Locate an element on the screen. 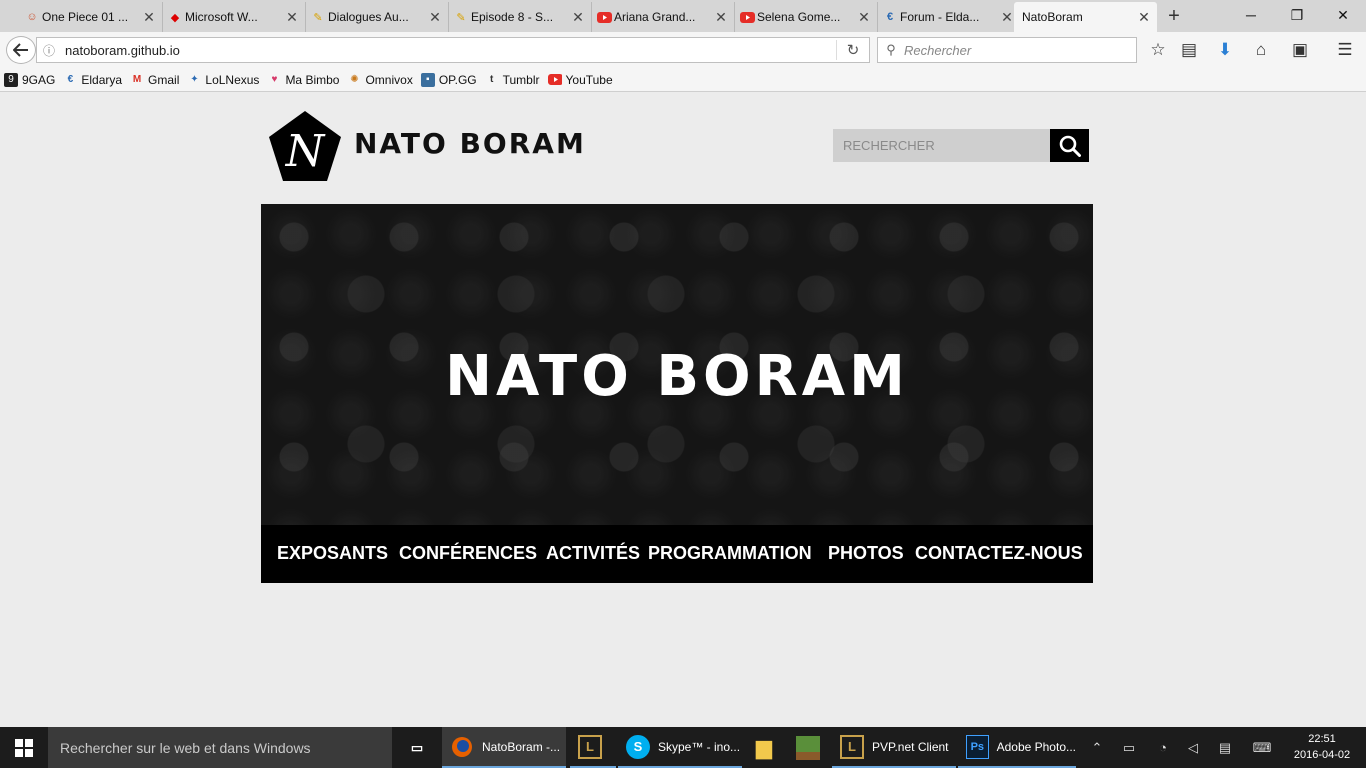 The image size is (1366, 768). info-icon: ⓘ is located at coordinates (49, 50).